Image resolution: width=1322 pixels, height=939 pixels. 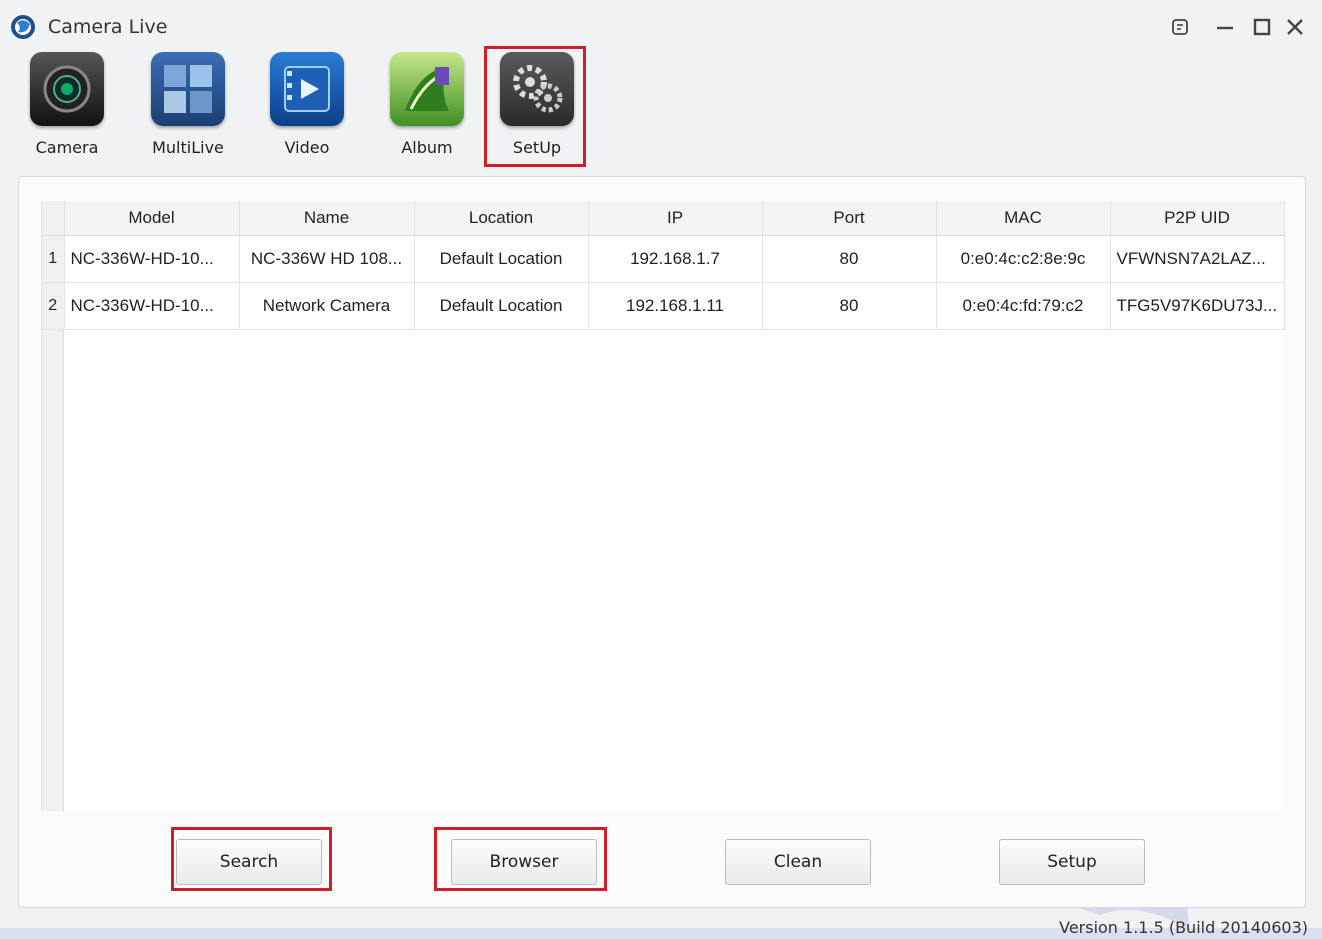 I want to click on toolbar-video-label: Video, so click(x=307, y=147).